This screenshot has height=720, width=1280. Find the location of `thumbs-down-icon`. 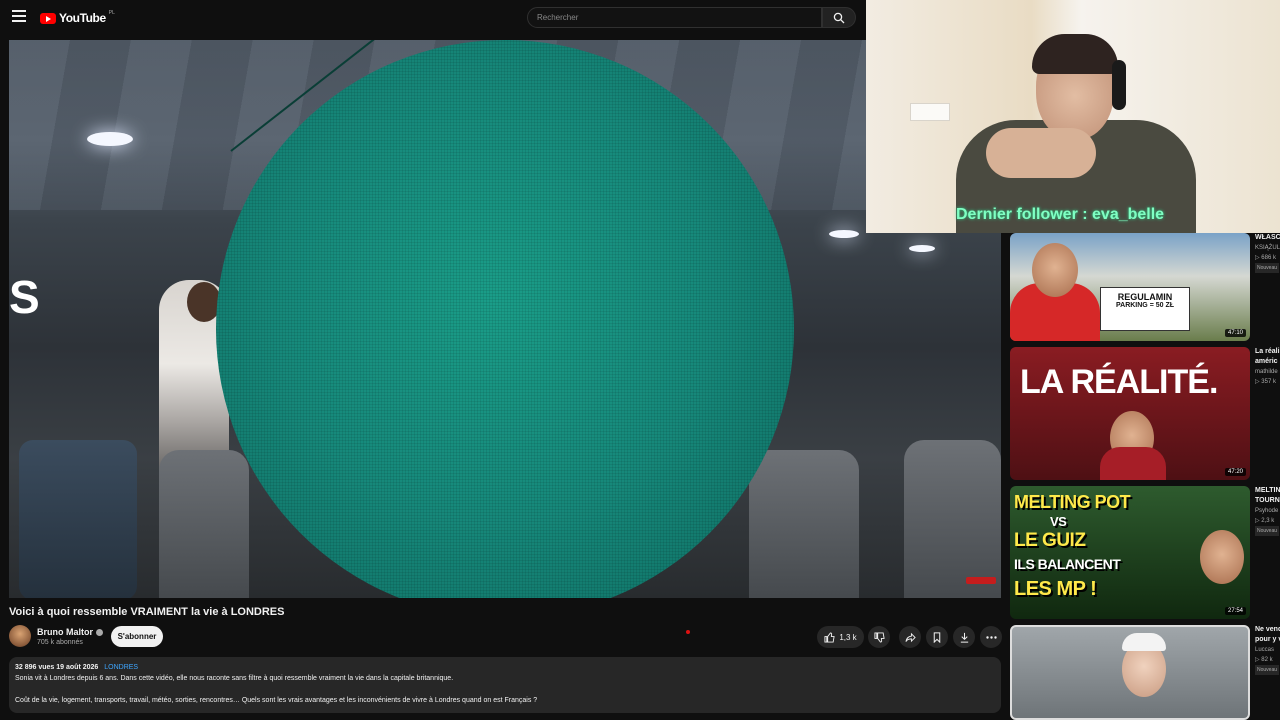

thumbs-down-icon is located at coordinates (879, 637).